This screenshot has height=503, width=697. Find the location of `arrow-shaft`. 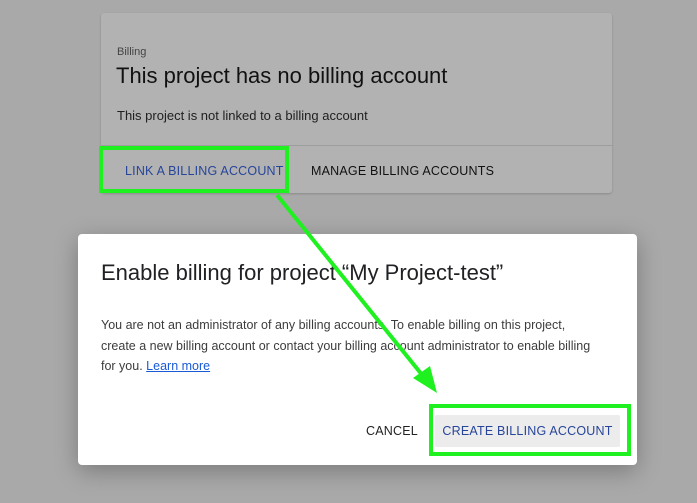

arrow-shaft is located at coordinates (350, 285).